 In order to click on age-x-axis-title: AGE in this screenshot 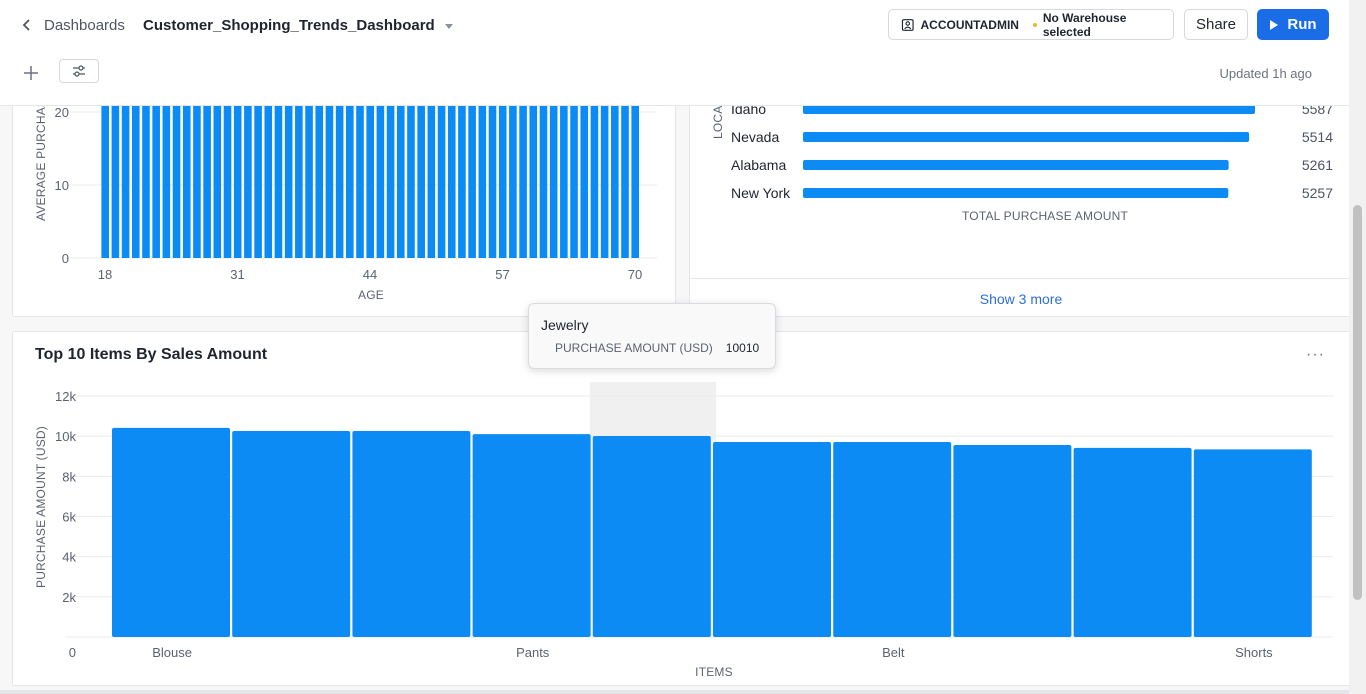, I will do `click(371, 295)`.